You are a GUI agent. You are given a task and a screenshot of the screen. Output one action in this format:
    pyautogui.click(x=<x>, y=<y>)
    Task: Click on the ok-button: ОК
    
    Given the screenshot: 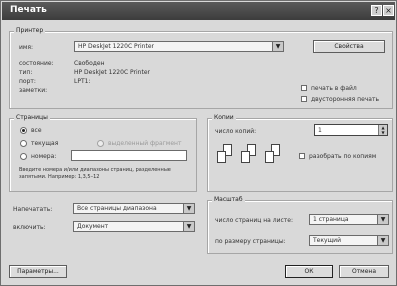 What is the action you would take?
    pyautogui.click(x=309, y=271)
    